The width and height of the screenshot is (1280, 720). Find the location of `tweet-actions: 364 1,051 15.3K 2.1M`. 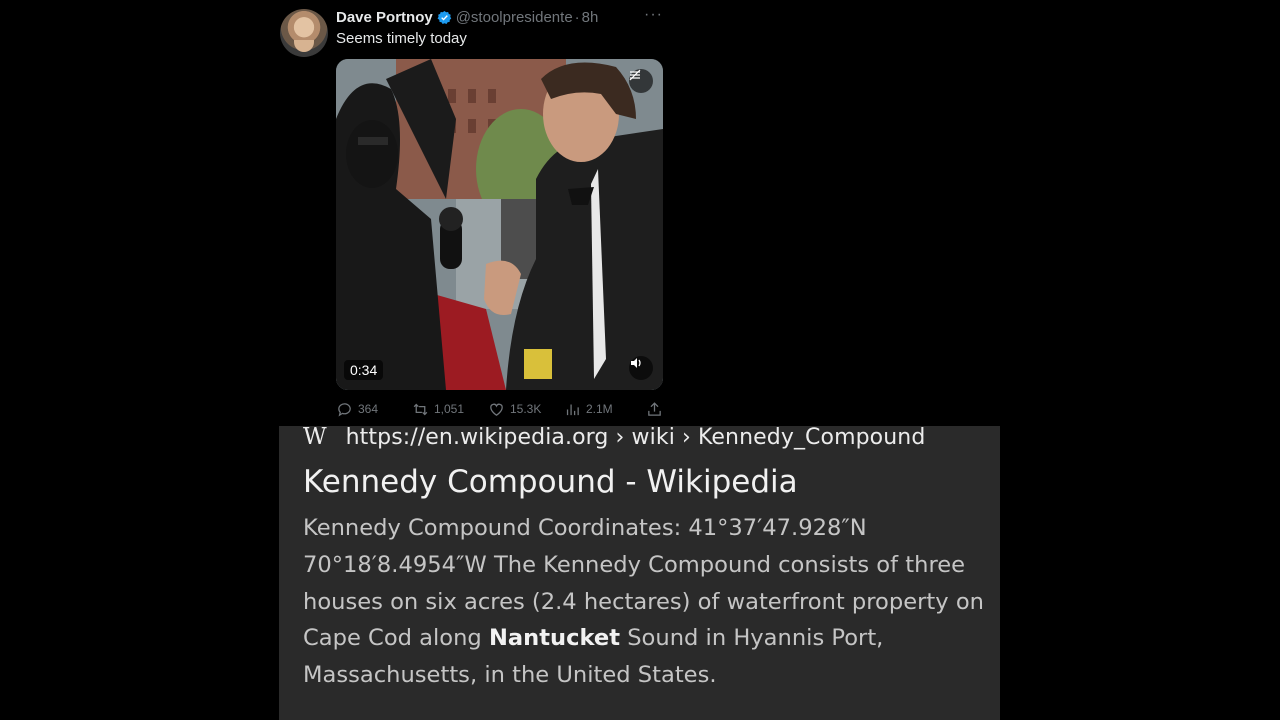

tweet-actions: 364 1,051 15.3K 2.1M is located at coordinates (501, 409).